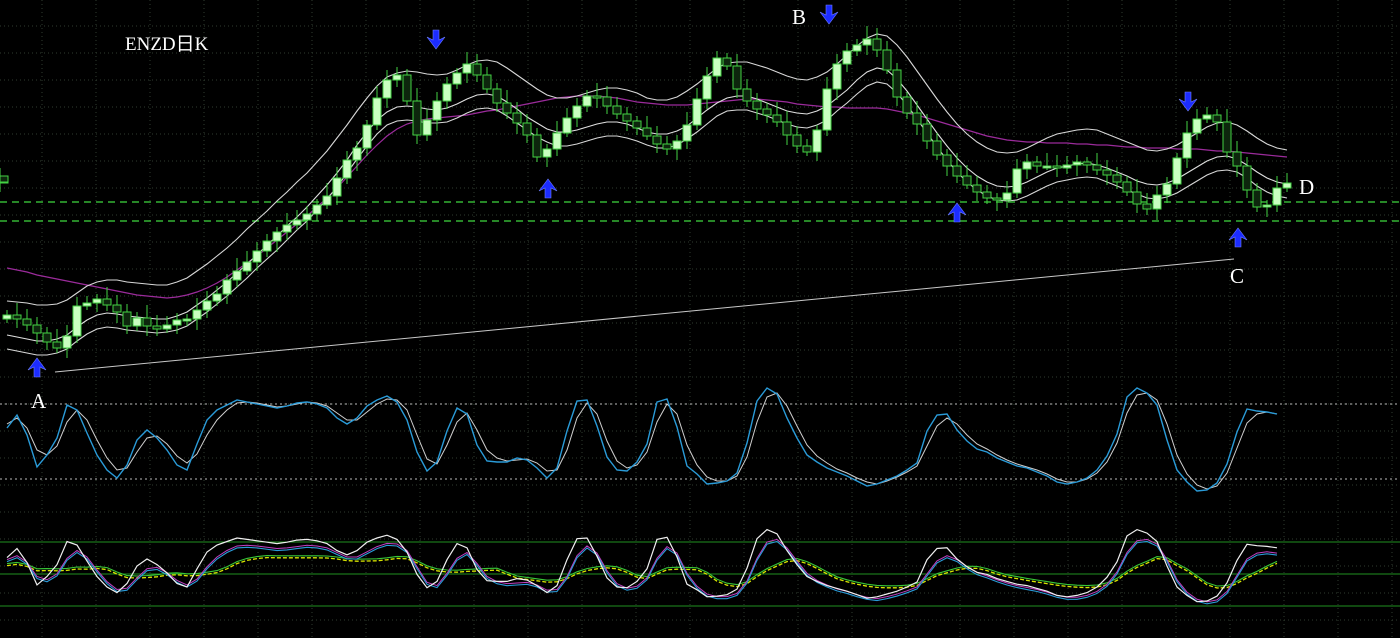 The width and height of the screenshot is (1400, 638). I want to click on point-label-d: D, so click(1306, 187).